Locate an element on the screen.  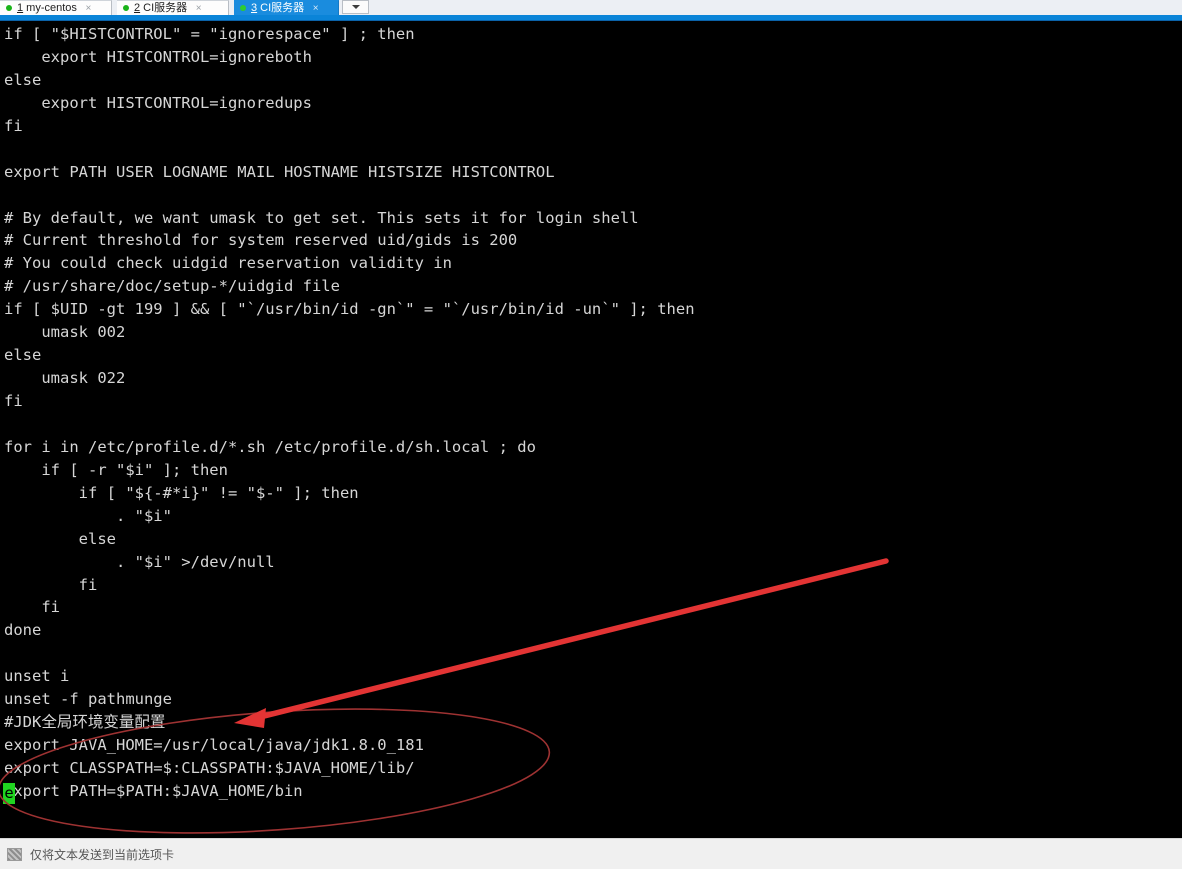
terminal-cursor: e is located at coordinates (9, 793).